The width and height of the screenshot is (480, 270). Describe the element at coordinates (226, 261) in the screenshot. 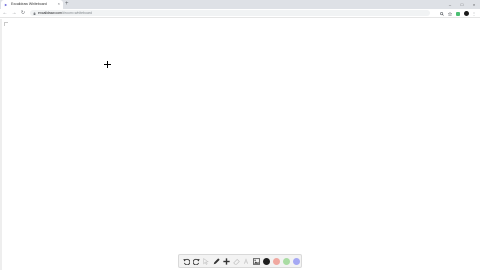

I see `add-shape-icon` at that location.